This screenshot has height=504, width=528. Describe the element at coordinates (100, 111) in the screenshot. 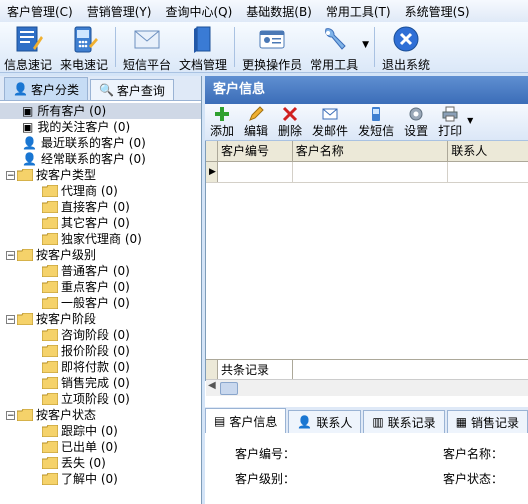

I see `tree-item-all-customers: ▣ 所有客户 (0)` at that location.